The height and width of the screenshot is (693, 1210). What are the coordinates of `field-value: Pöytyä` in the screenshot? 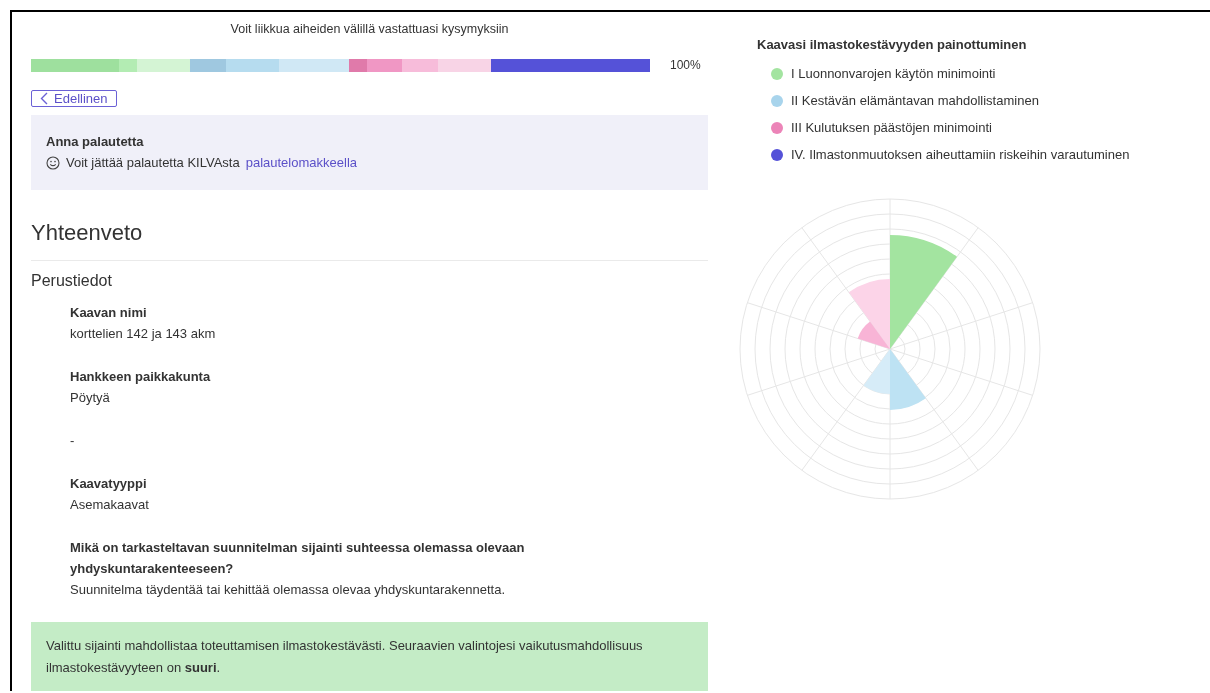 It's located at (90, 397).